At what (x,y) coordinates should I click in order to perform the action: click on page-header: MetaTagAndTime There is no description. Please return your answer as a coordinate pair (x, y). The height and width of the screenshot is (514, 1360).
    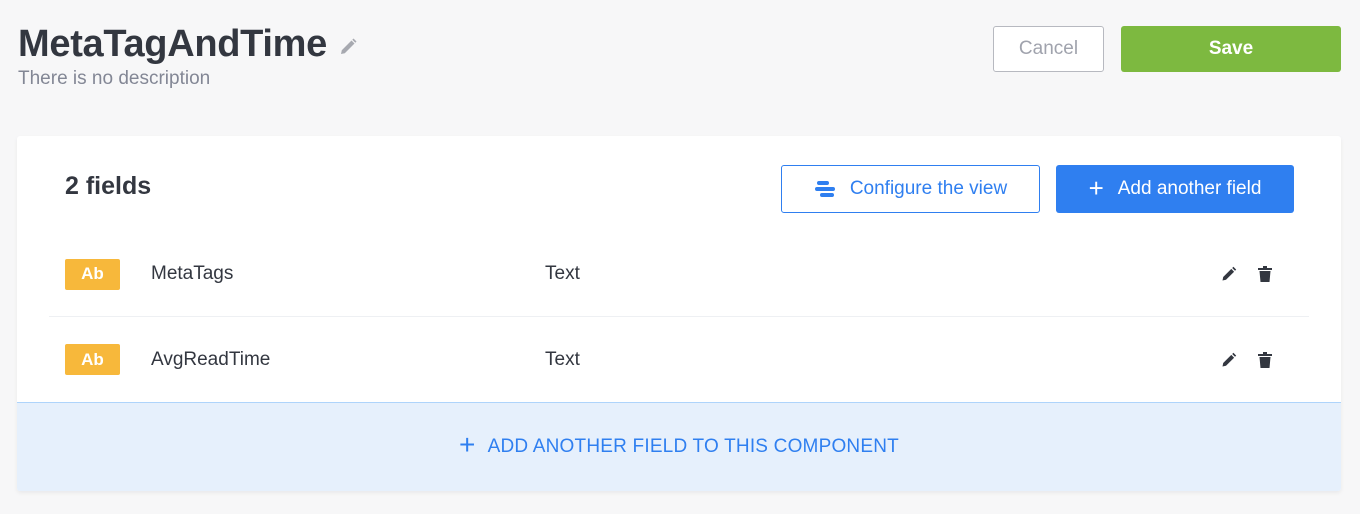
    Looking at the image, I should click on (188, 56).